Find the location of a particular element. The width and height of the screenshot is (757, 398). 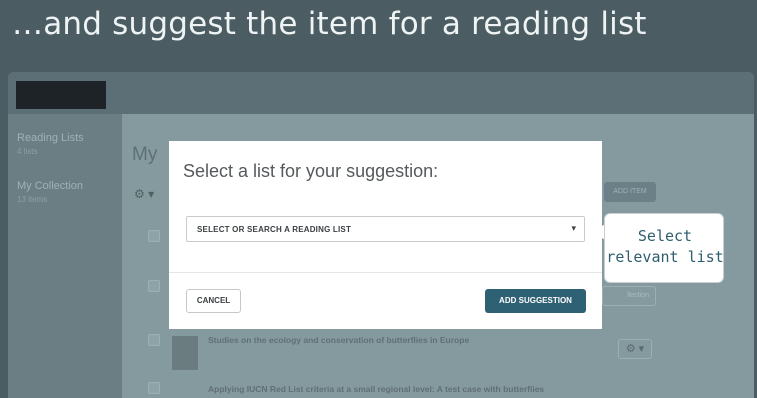

sidebar-item-count: 4 lists is located at coordinates (27, 151).